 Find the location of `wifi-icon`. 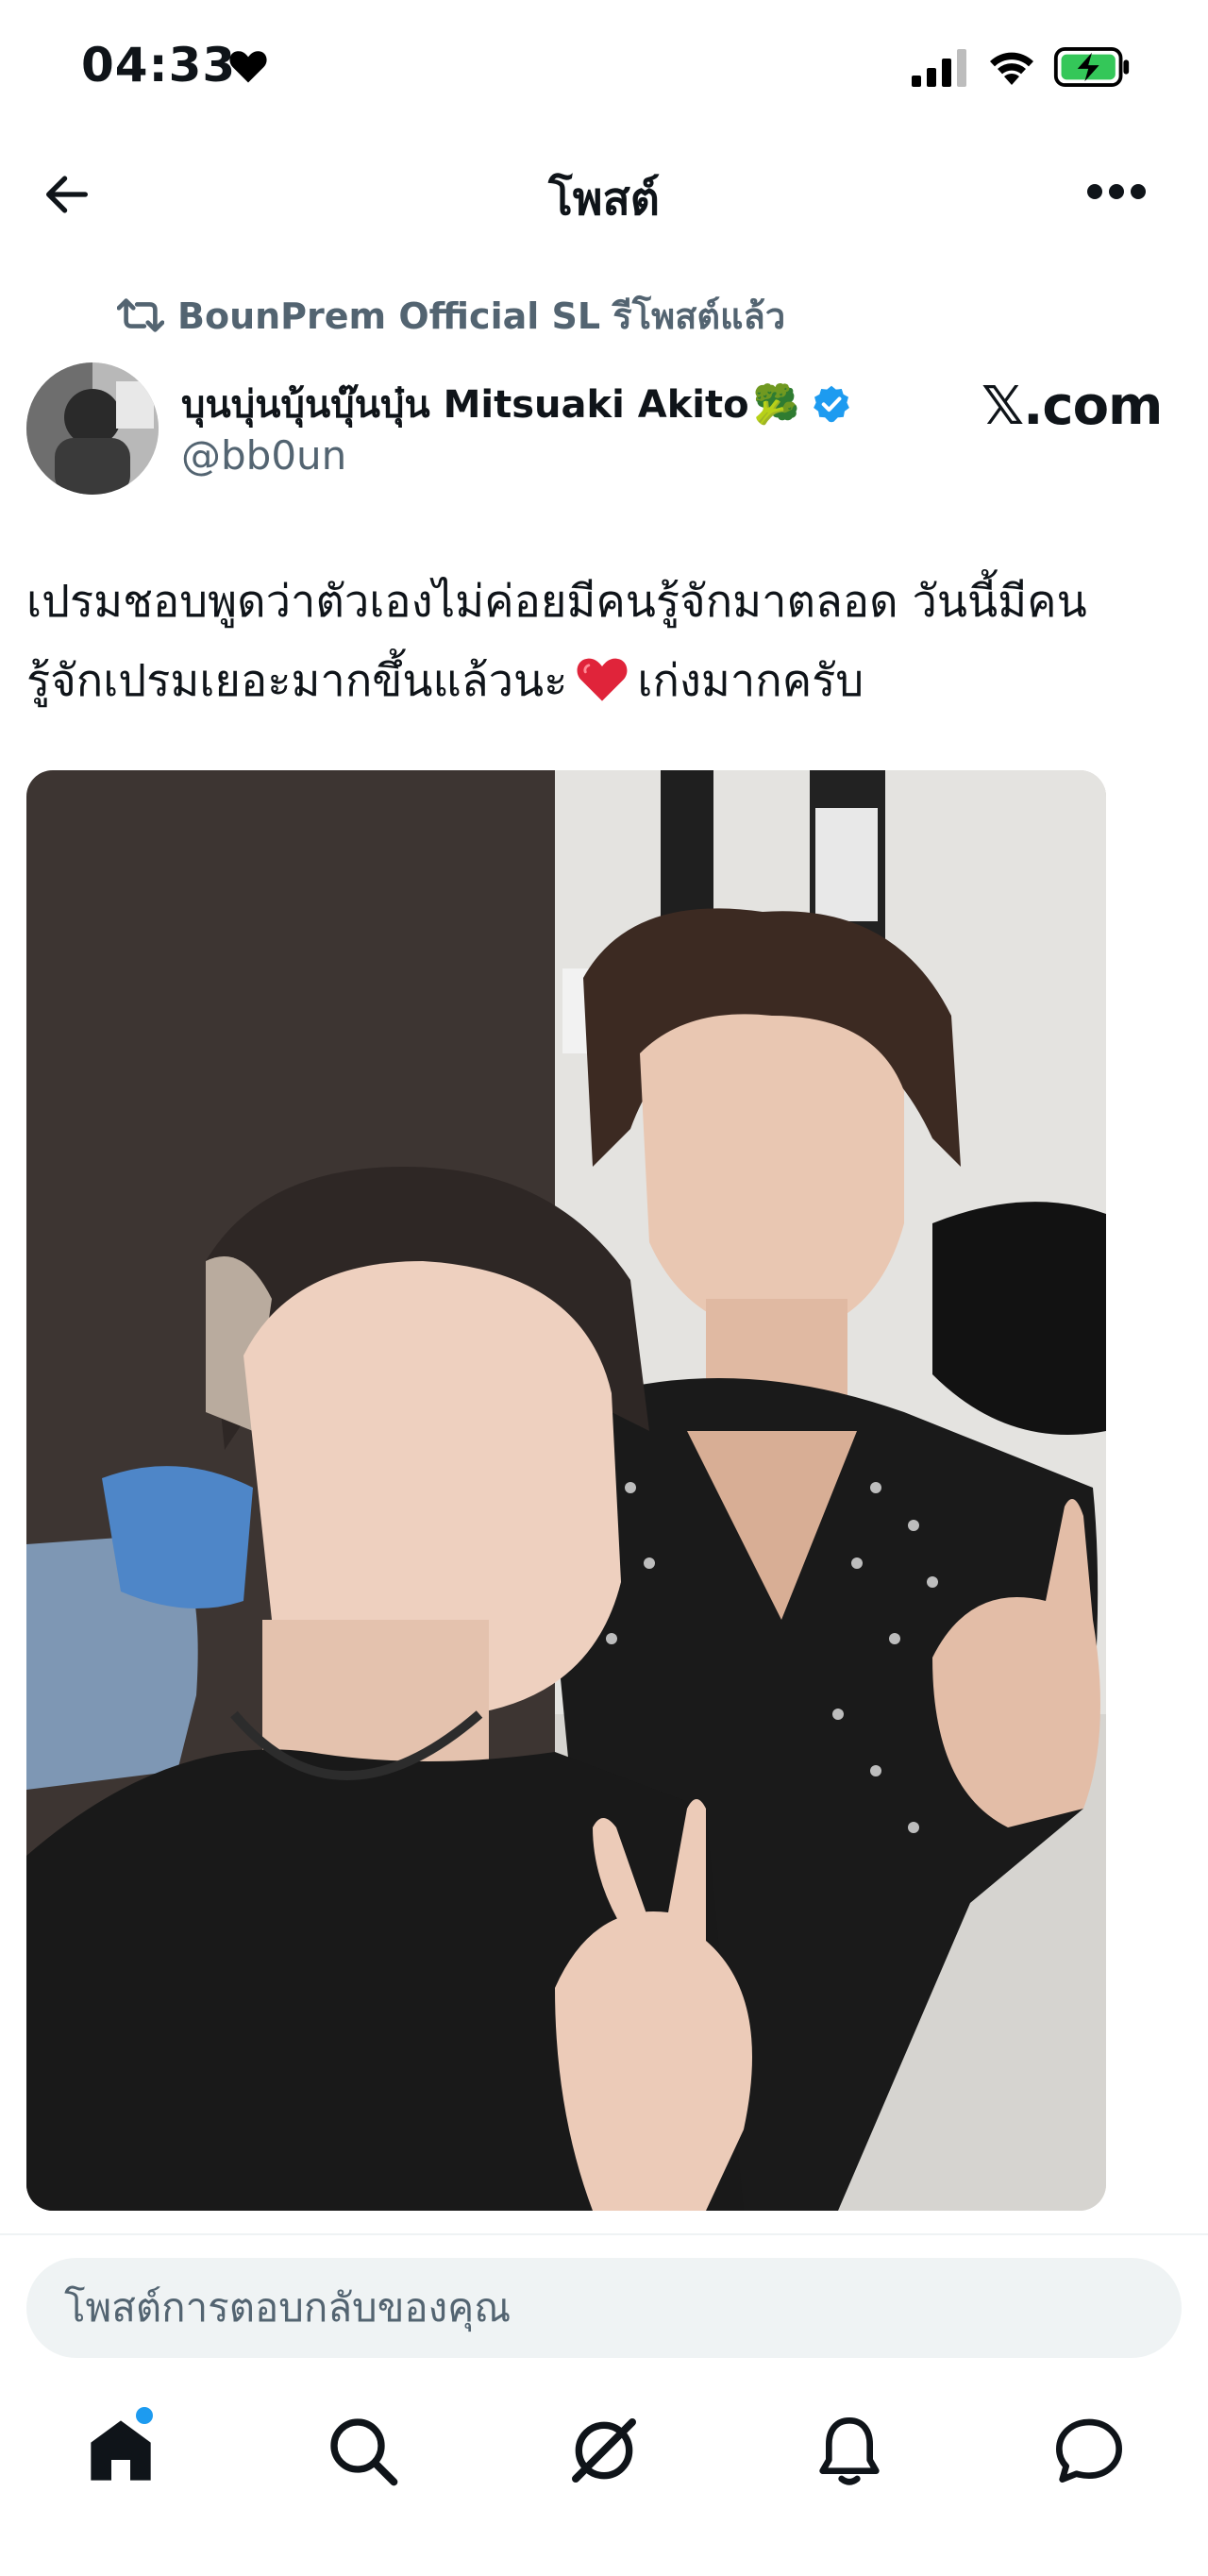

wifi-icon is located at coordinates (1011, 69).